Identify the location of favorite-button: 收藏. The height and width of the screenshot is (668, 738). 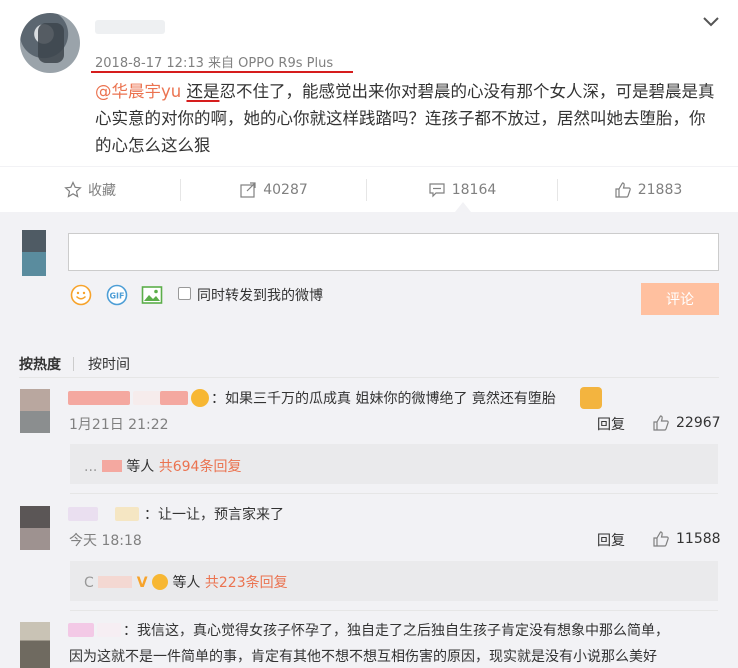
(90, 190).